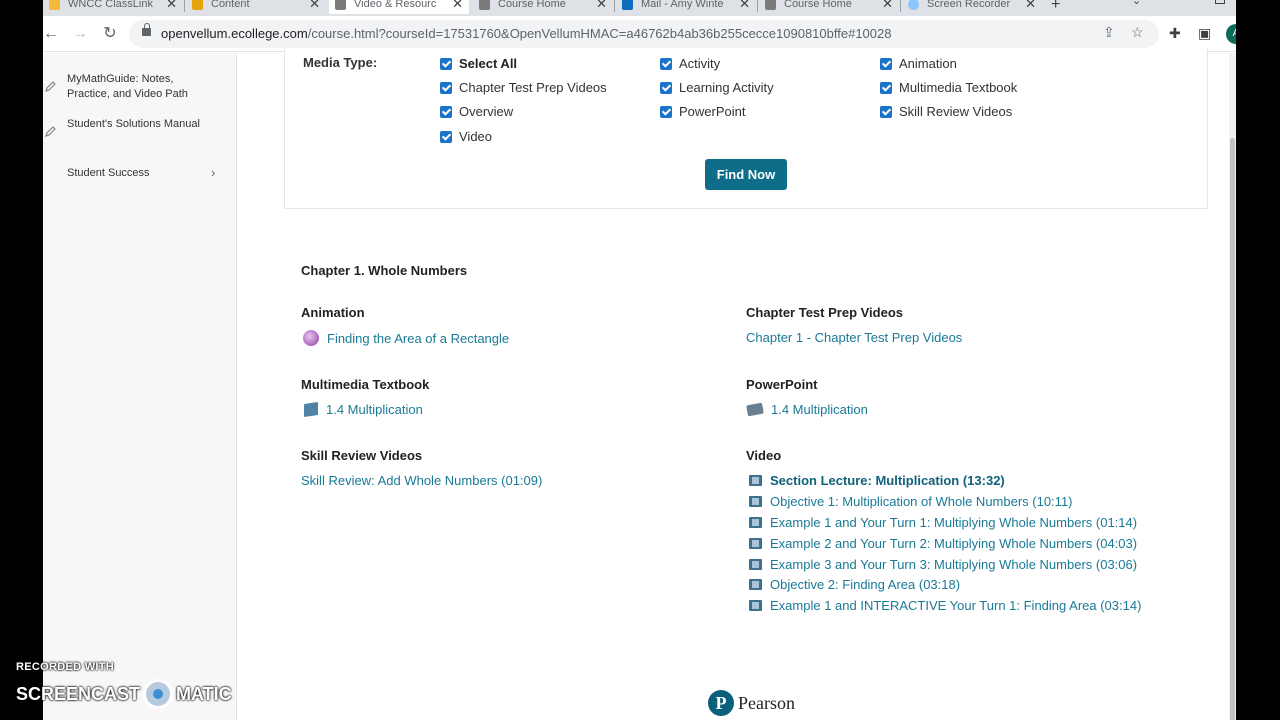  What do you see at coordinates (54, 5) in the screenshot?
I see `classlink-icon` at bounding box center [54, 5].